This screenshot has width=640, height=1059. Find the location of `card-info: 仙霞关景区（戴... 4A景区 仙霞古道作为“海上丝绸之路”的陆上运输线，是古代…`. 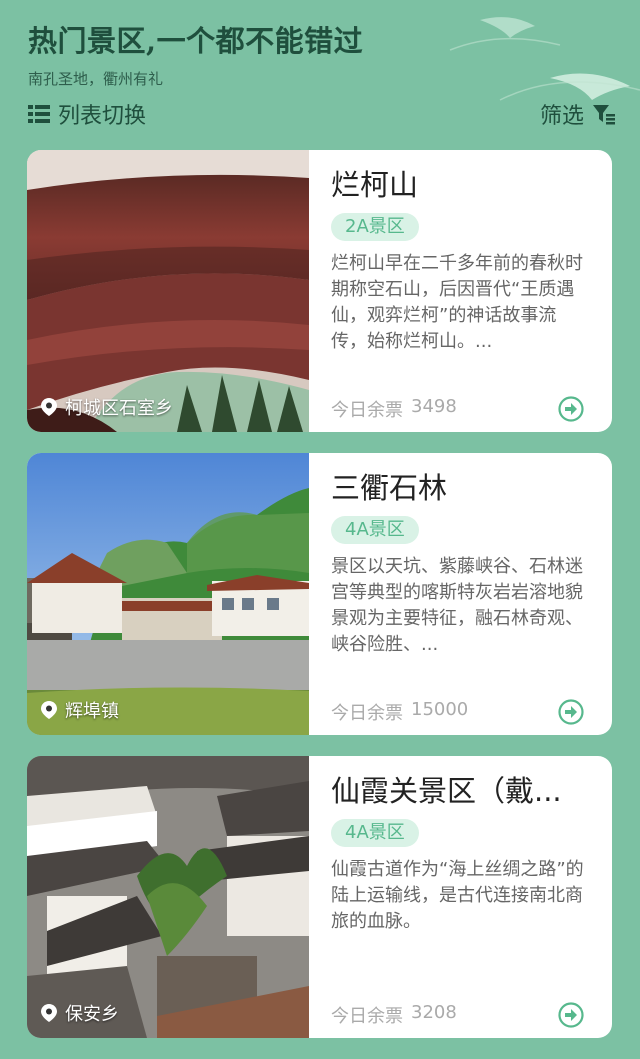

card-info: 仙霞关景区（戴... 4A景区 仙霞古道作为“海上丝绸之路”的陆上运输线，是古代… is located at coordinates (460, 897).